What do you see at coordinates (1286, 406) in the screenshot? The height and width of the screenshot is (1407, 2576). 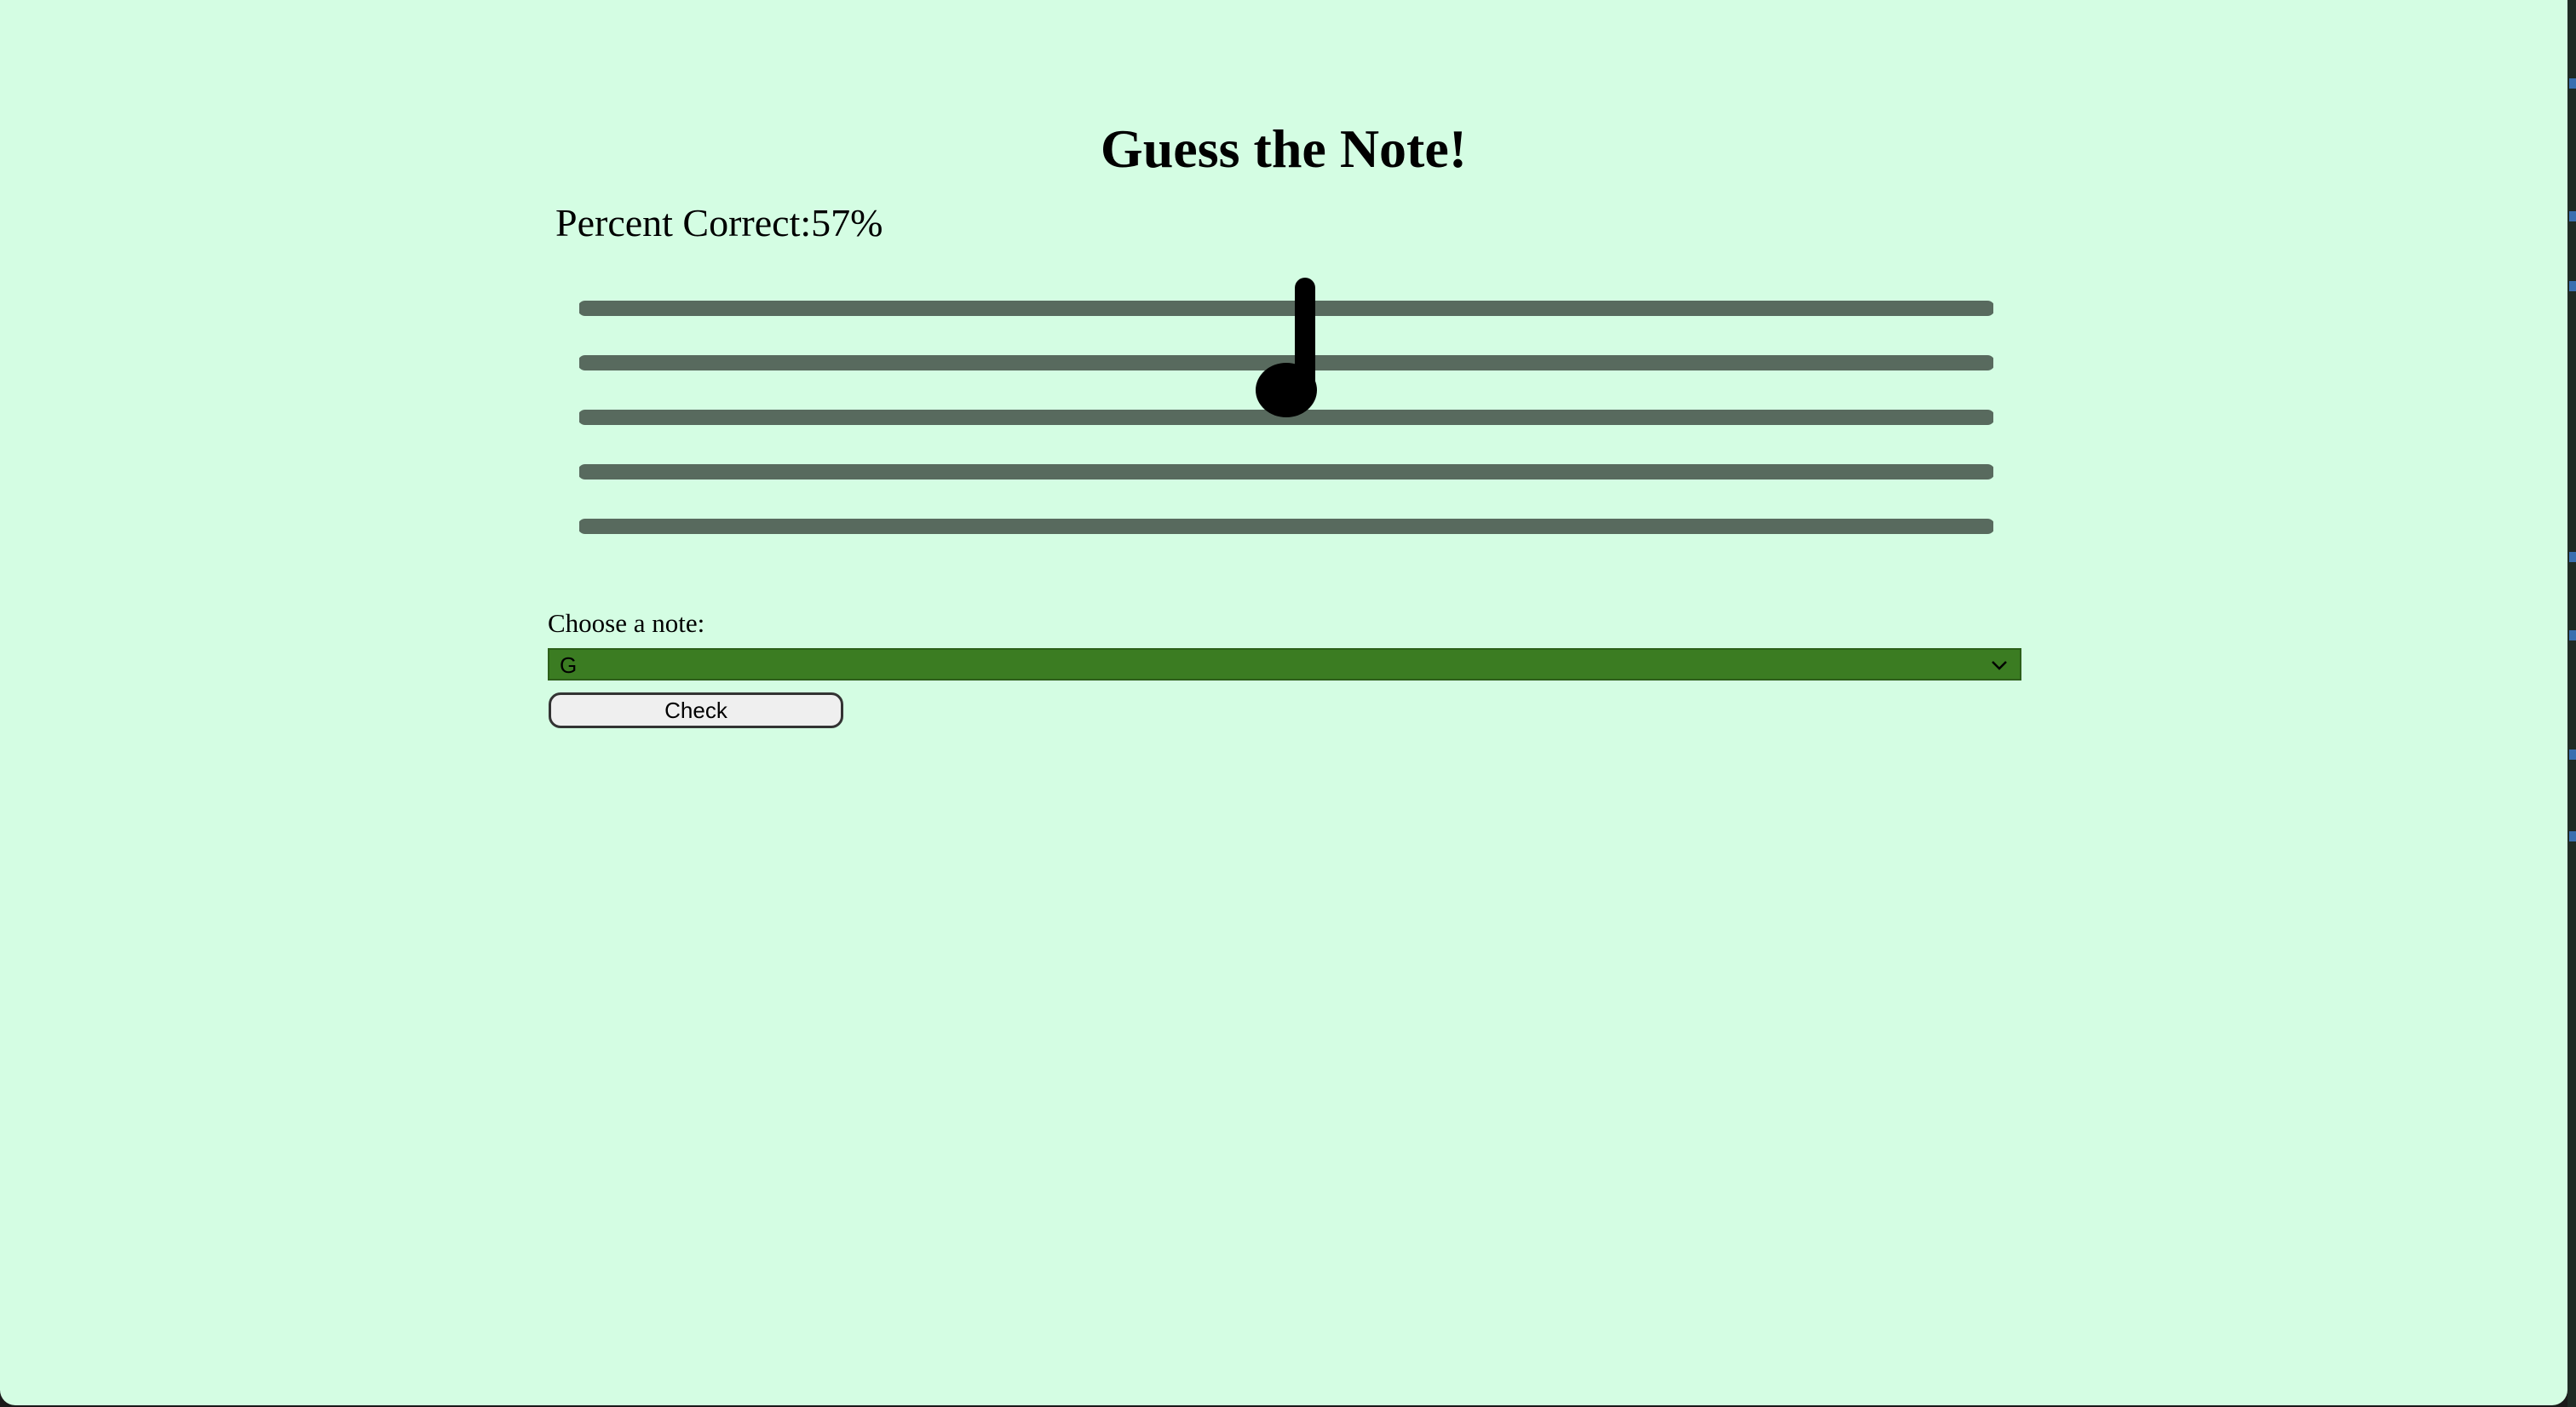 I see `music-staff` at bounding box center [1286, 406].